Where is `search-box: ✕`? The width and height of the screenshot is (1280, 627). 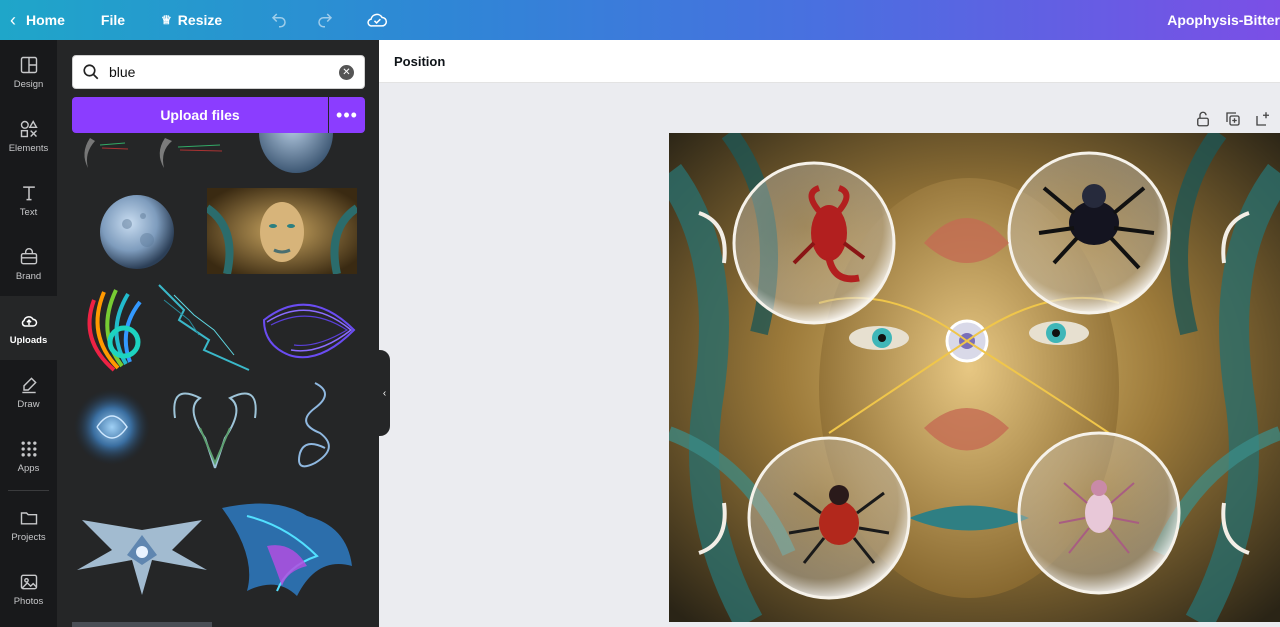 search-box: ✕ is located at coordinates (218, 72).